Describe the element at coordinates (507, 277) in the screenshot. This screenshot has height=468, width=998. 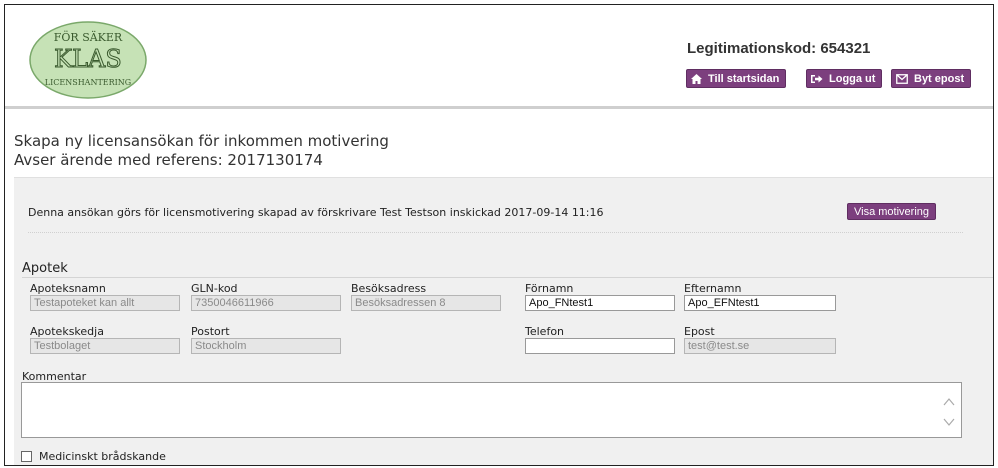
I see `section-divider` at that location.